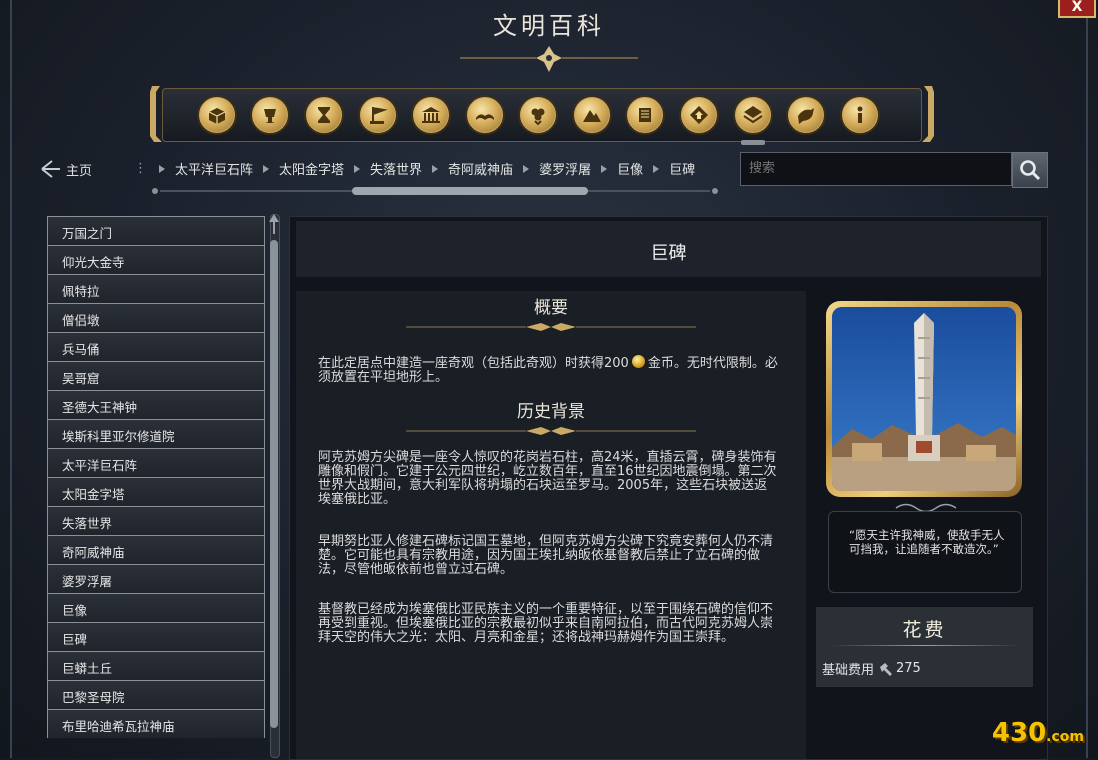 The image size is (1098, 760). I want to click on list-item: 巨像, so click(156, 607).